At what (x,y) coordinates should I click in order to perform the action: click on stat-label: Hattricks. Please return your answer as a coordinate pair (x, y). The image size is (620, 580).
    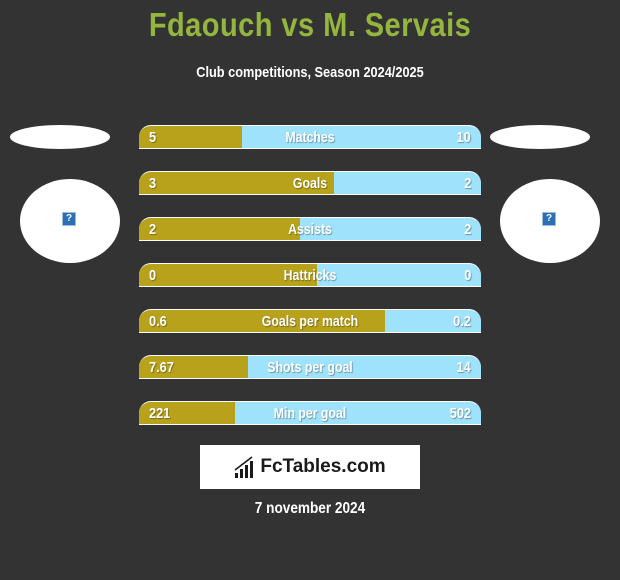
    Looking at the image, I should click on (310, 275).